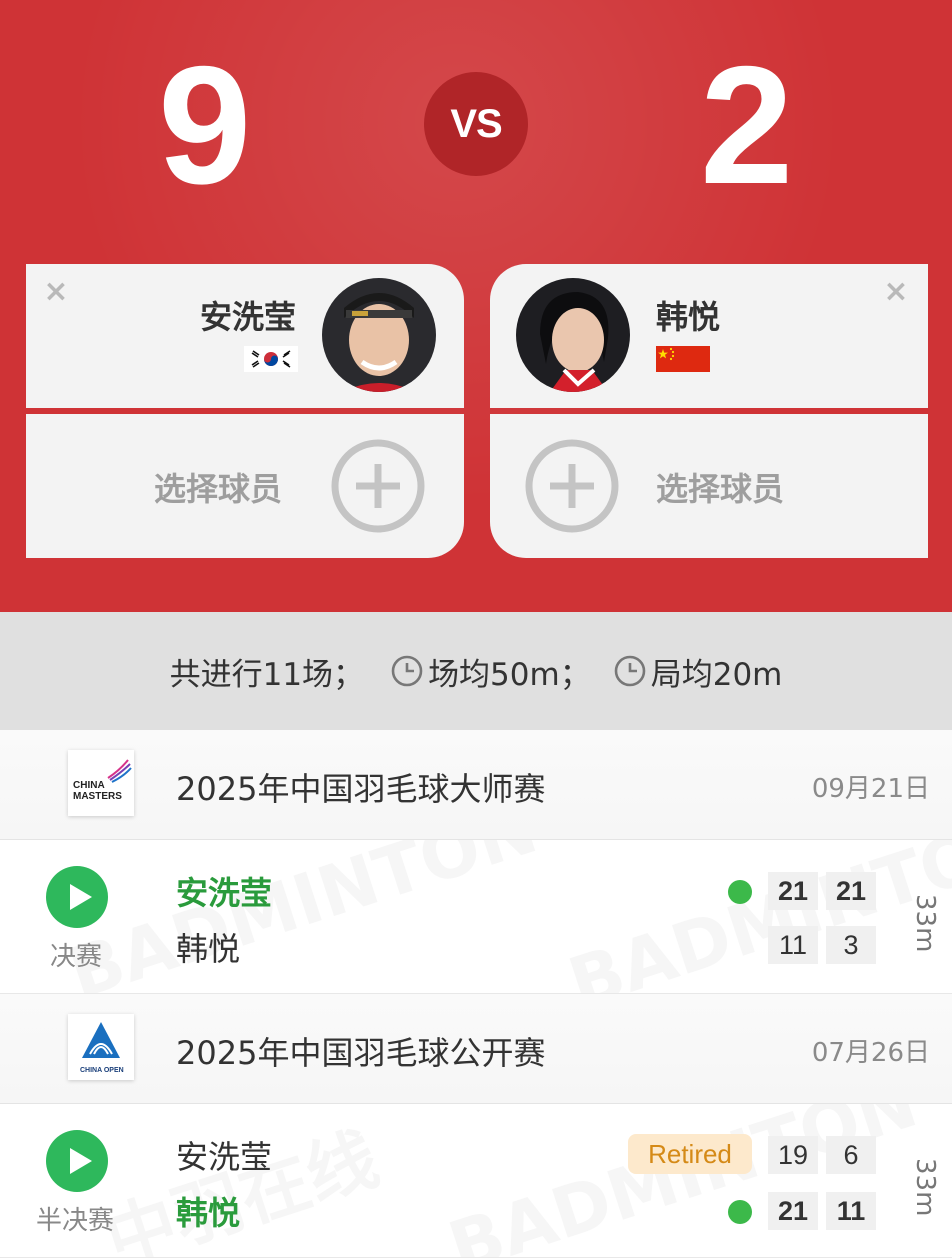 The width and height of the screenshot is (952, 1258). I want to click on score-right: 2, so click(746, 125).